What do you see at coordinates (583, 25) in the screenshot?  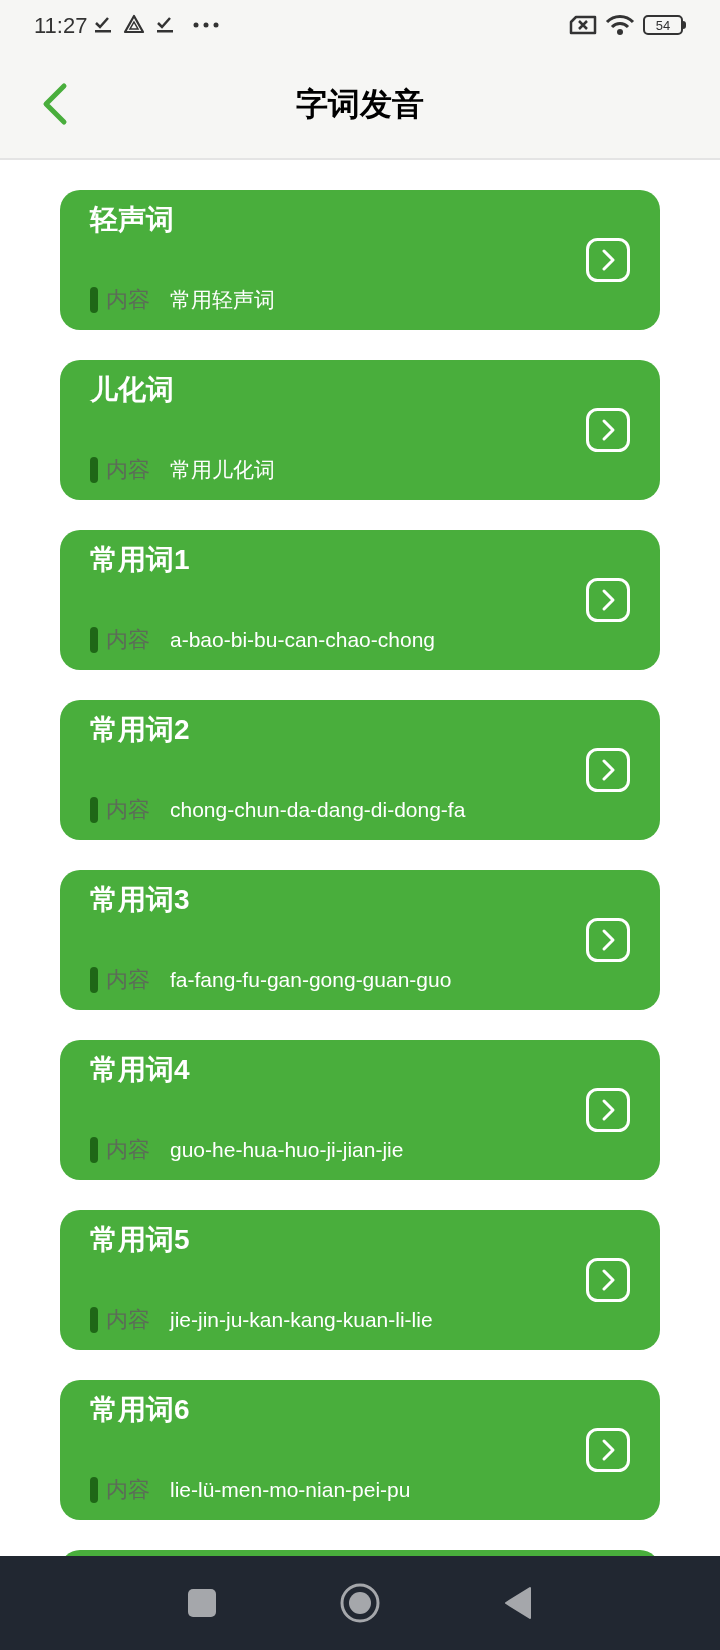 I see `no-sim-icon` at bounding box center [583, 25].